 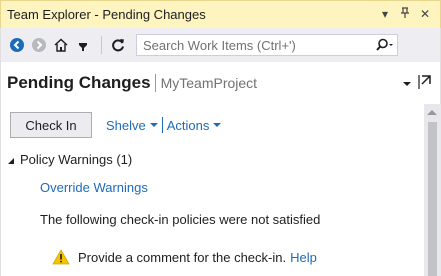 I want to click on actions-link: Actions, so click(x=194, y=125).